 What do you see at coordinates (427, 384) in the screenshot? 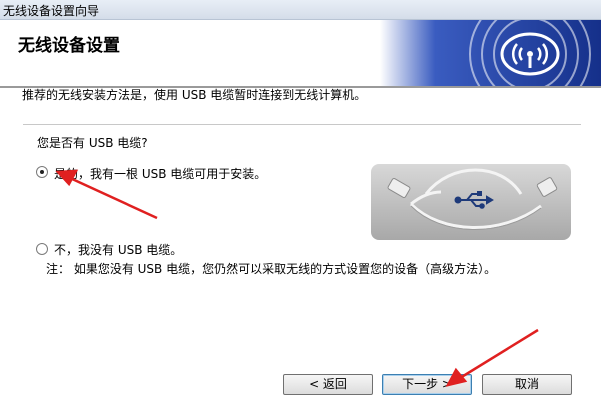
I see `next-button: 下一步 >` at bounding box center [427, 384].